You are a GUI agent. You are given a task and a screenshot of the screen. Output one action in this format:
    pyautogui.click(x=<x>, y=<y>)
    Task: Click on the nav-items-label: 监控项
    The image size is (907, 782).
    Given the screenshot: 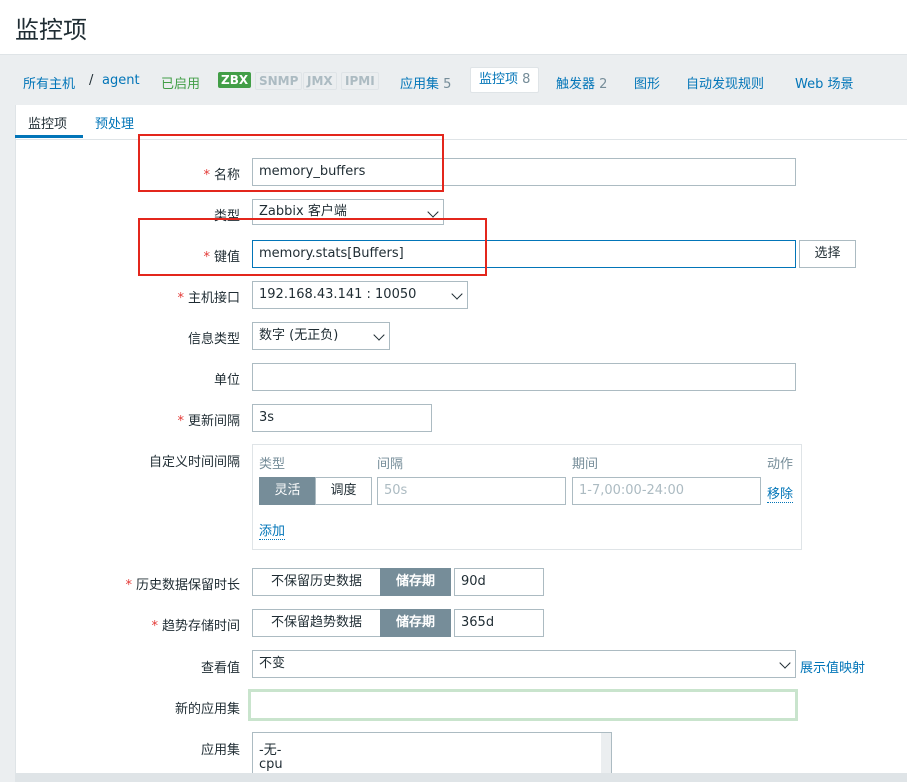 What is the action you would take?
    pyautogui.click(x=499, y=79)
    